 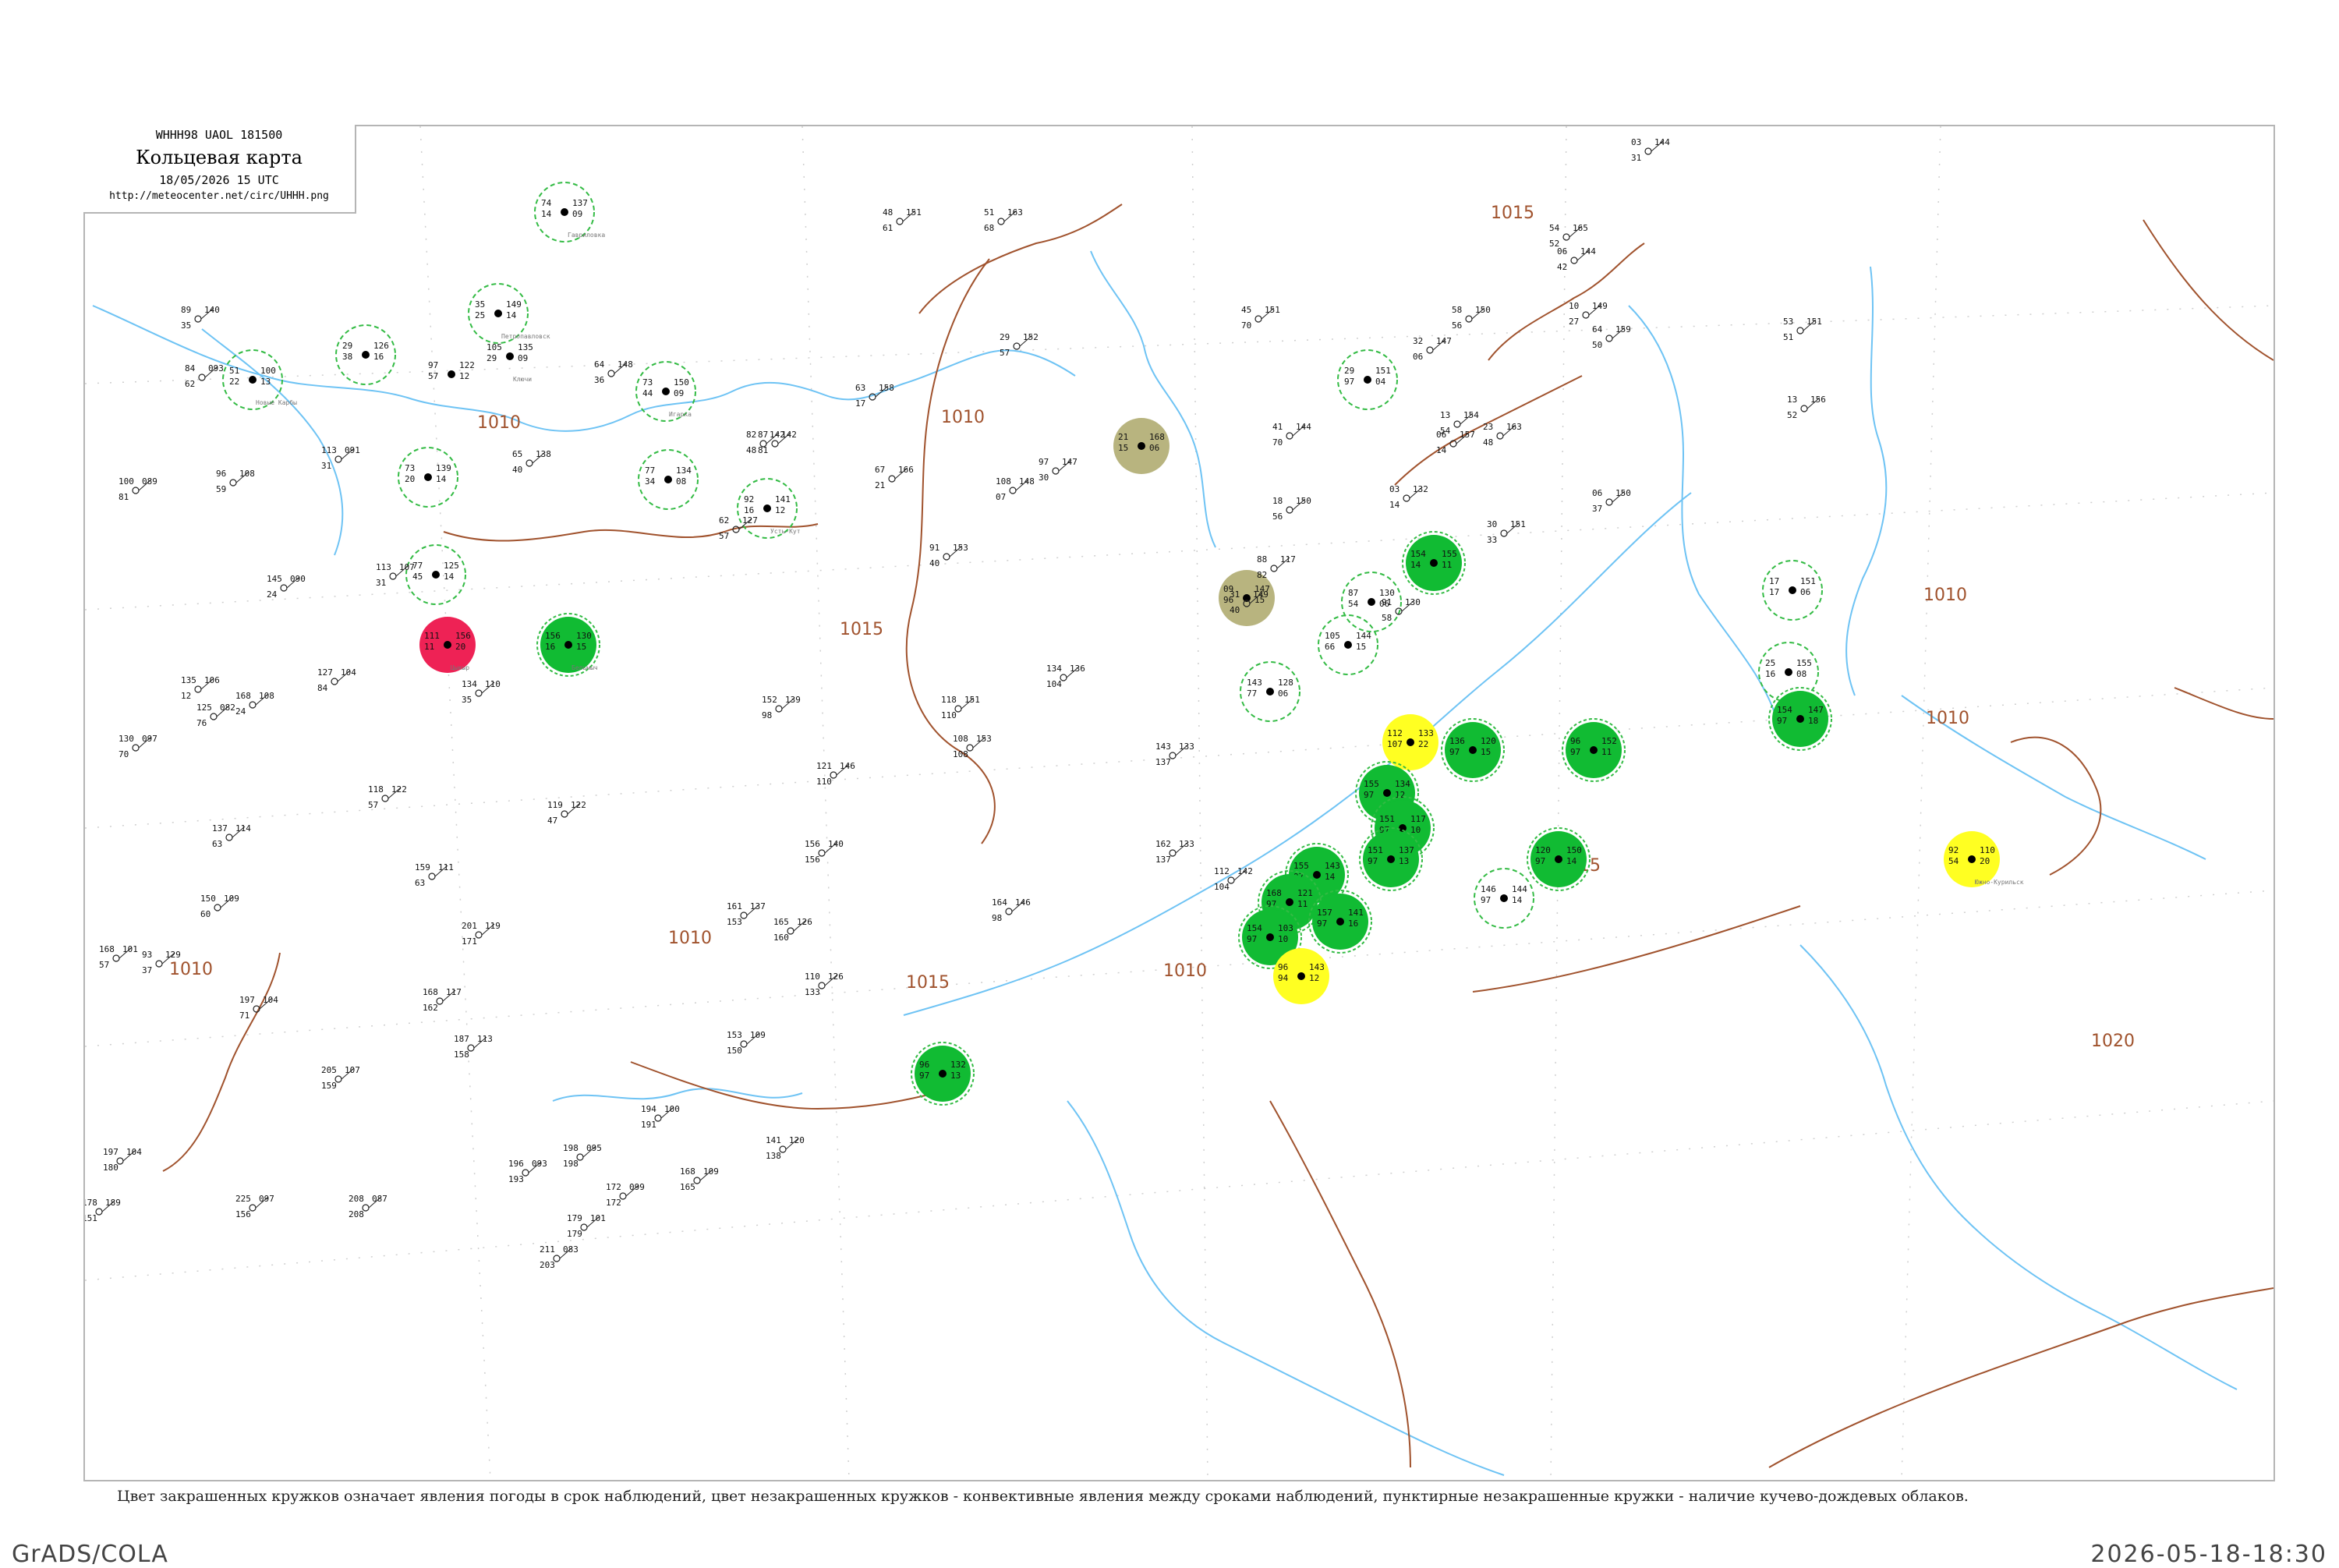 I want to click on station-tendency: 08, so click(x=681, y=481).